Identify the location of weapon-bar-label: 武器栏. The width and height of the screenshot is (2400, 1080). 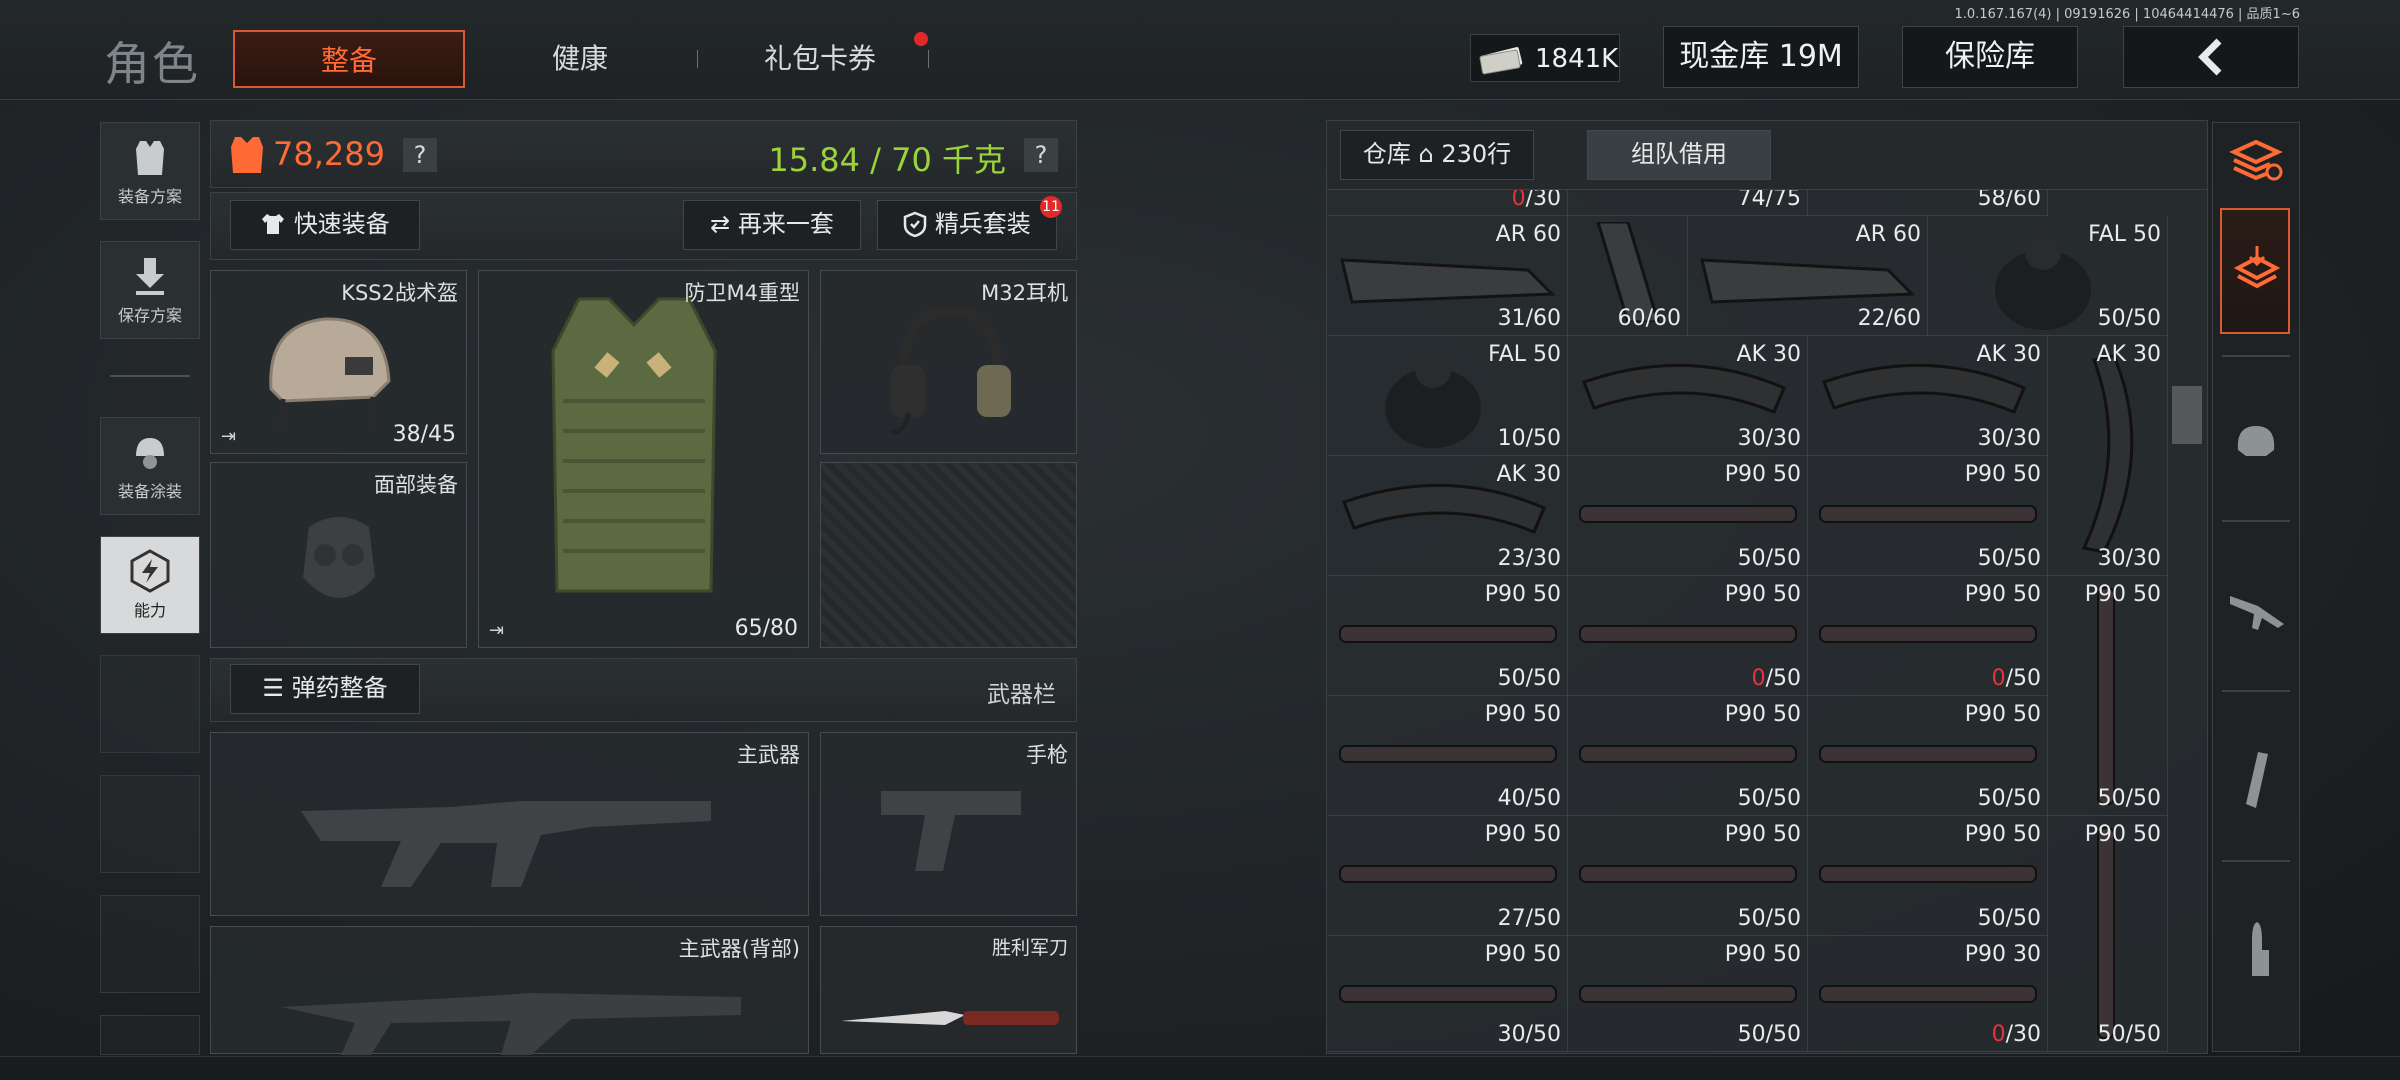
(1021, 695).